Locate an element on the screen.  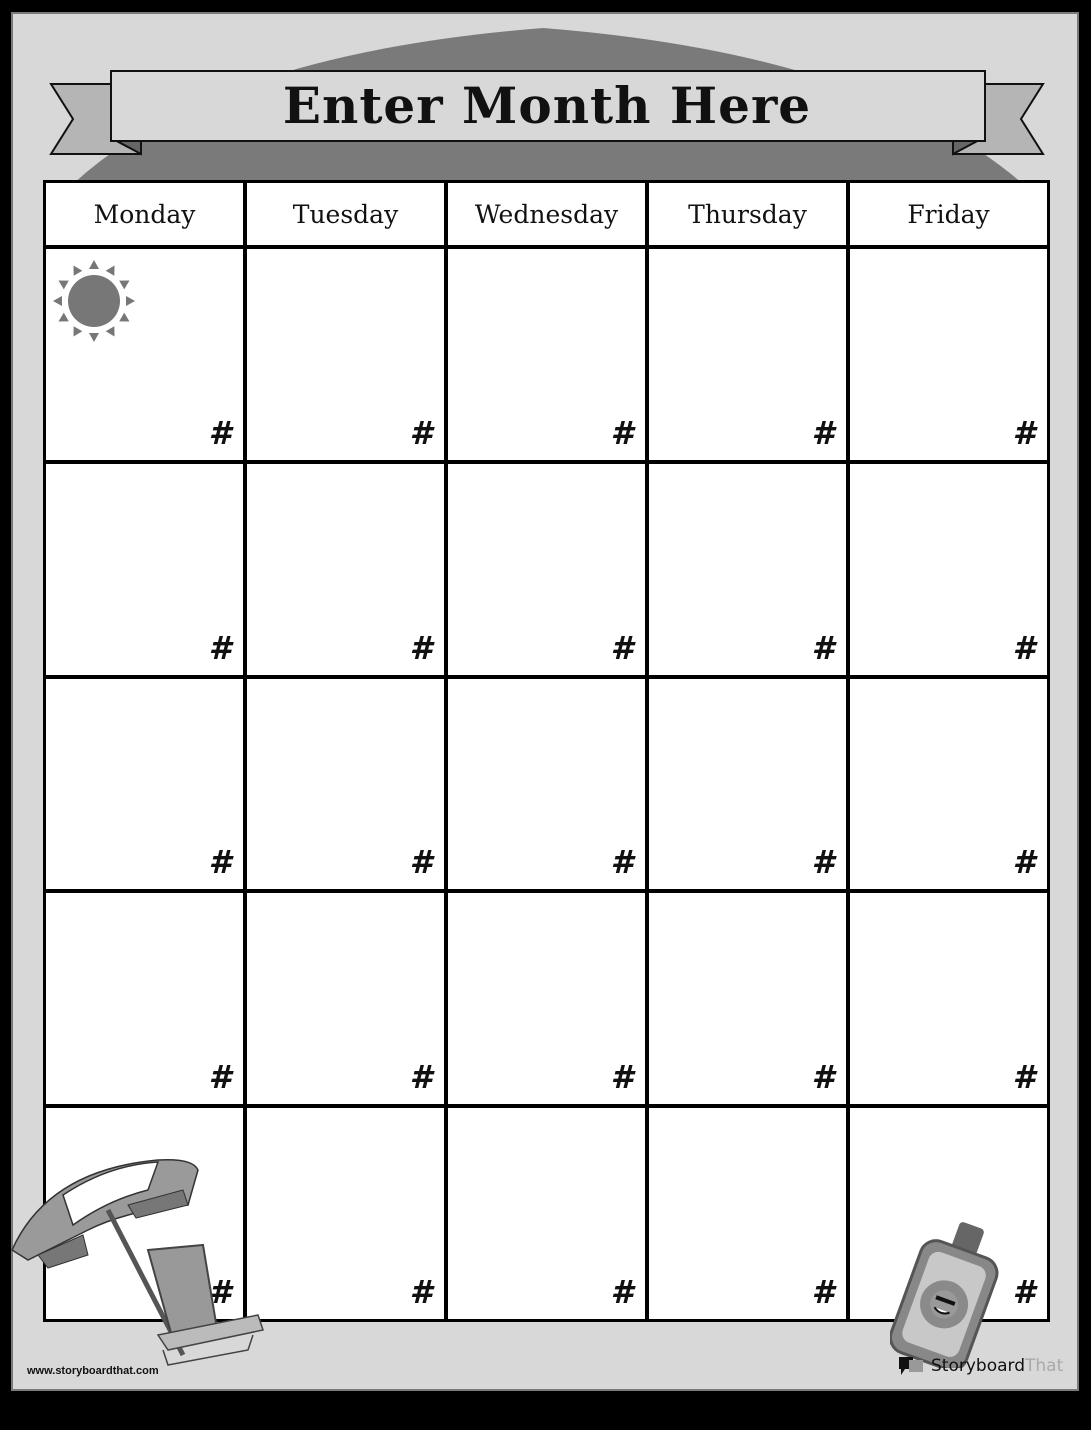
day-header-thursday: Thursday is located at coordinates (747, 214).